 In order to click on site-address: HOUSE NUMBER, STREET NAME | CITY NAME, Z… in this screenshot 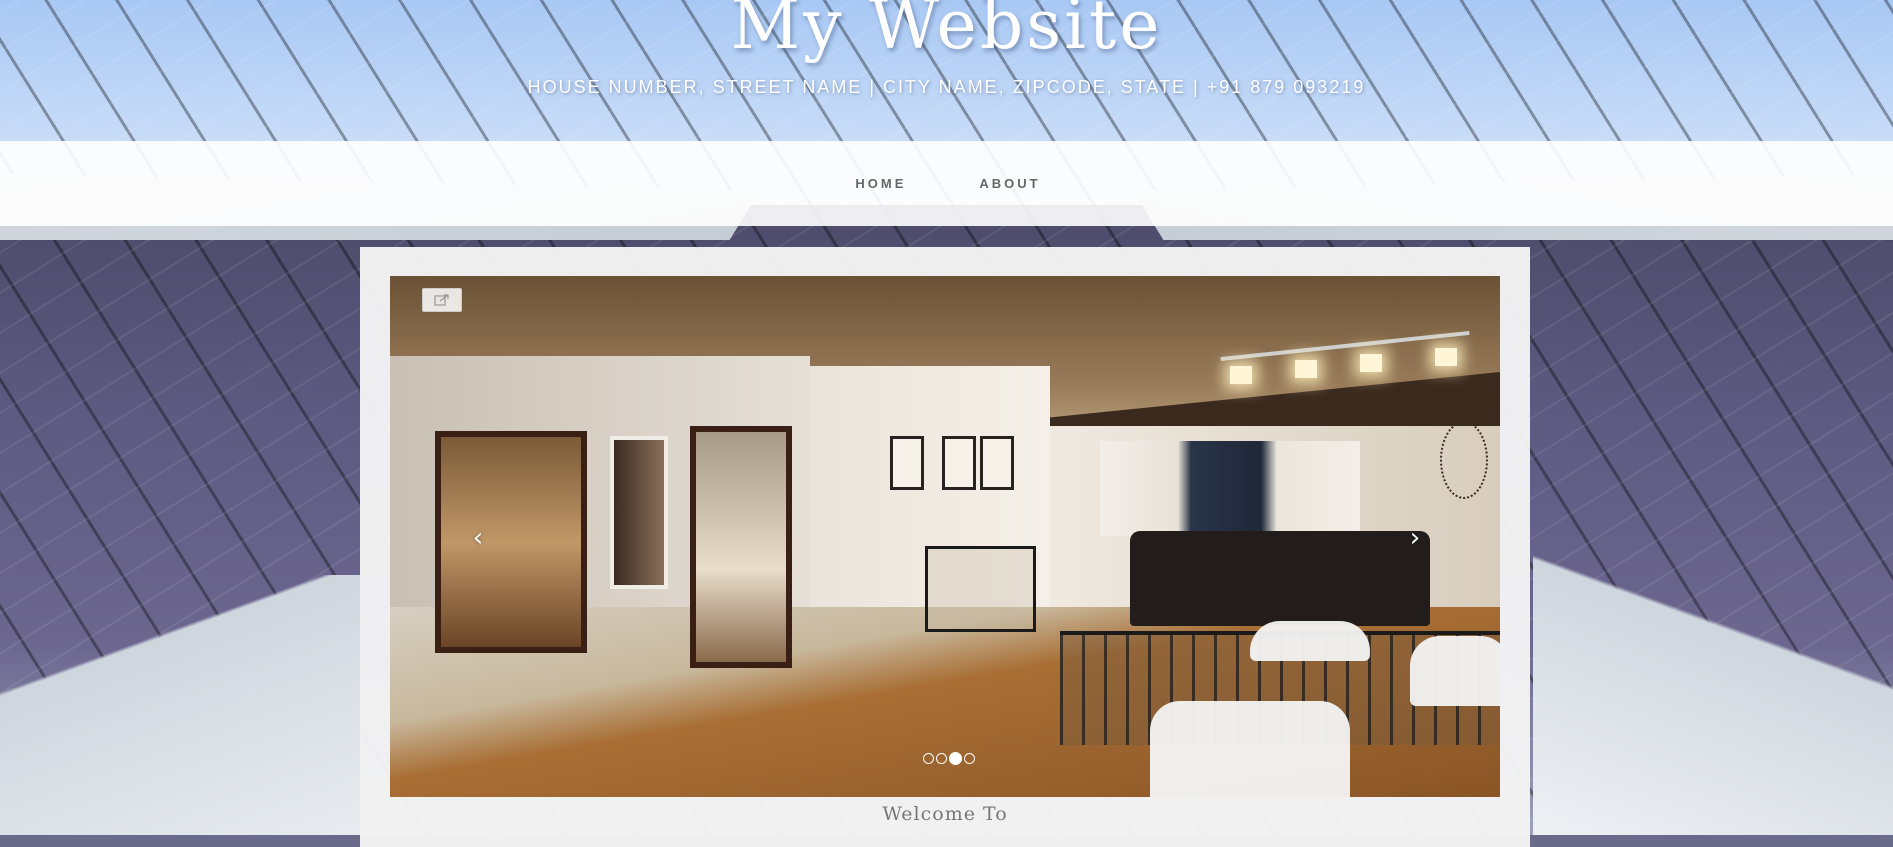, I will do `click(946, 87)`.